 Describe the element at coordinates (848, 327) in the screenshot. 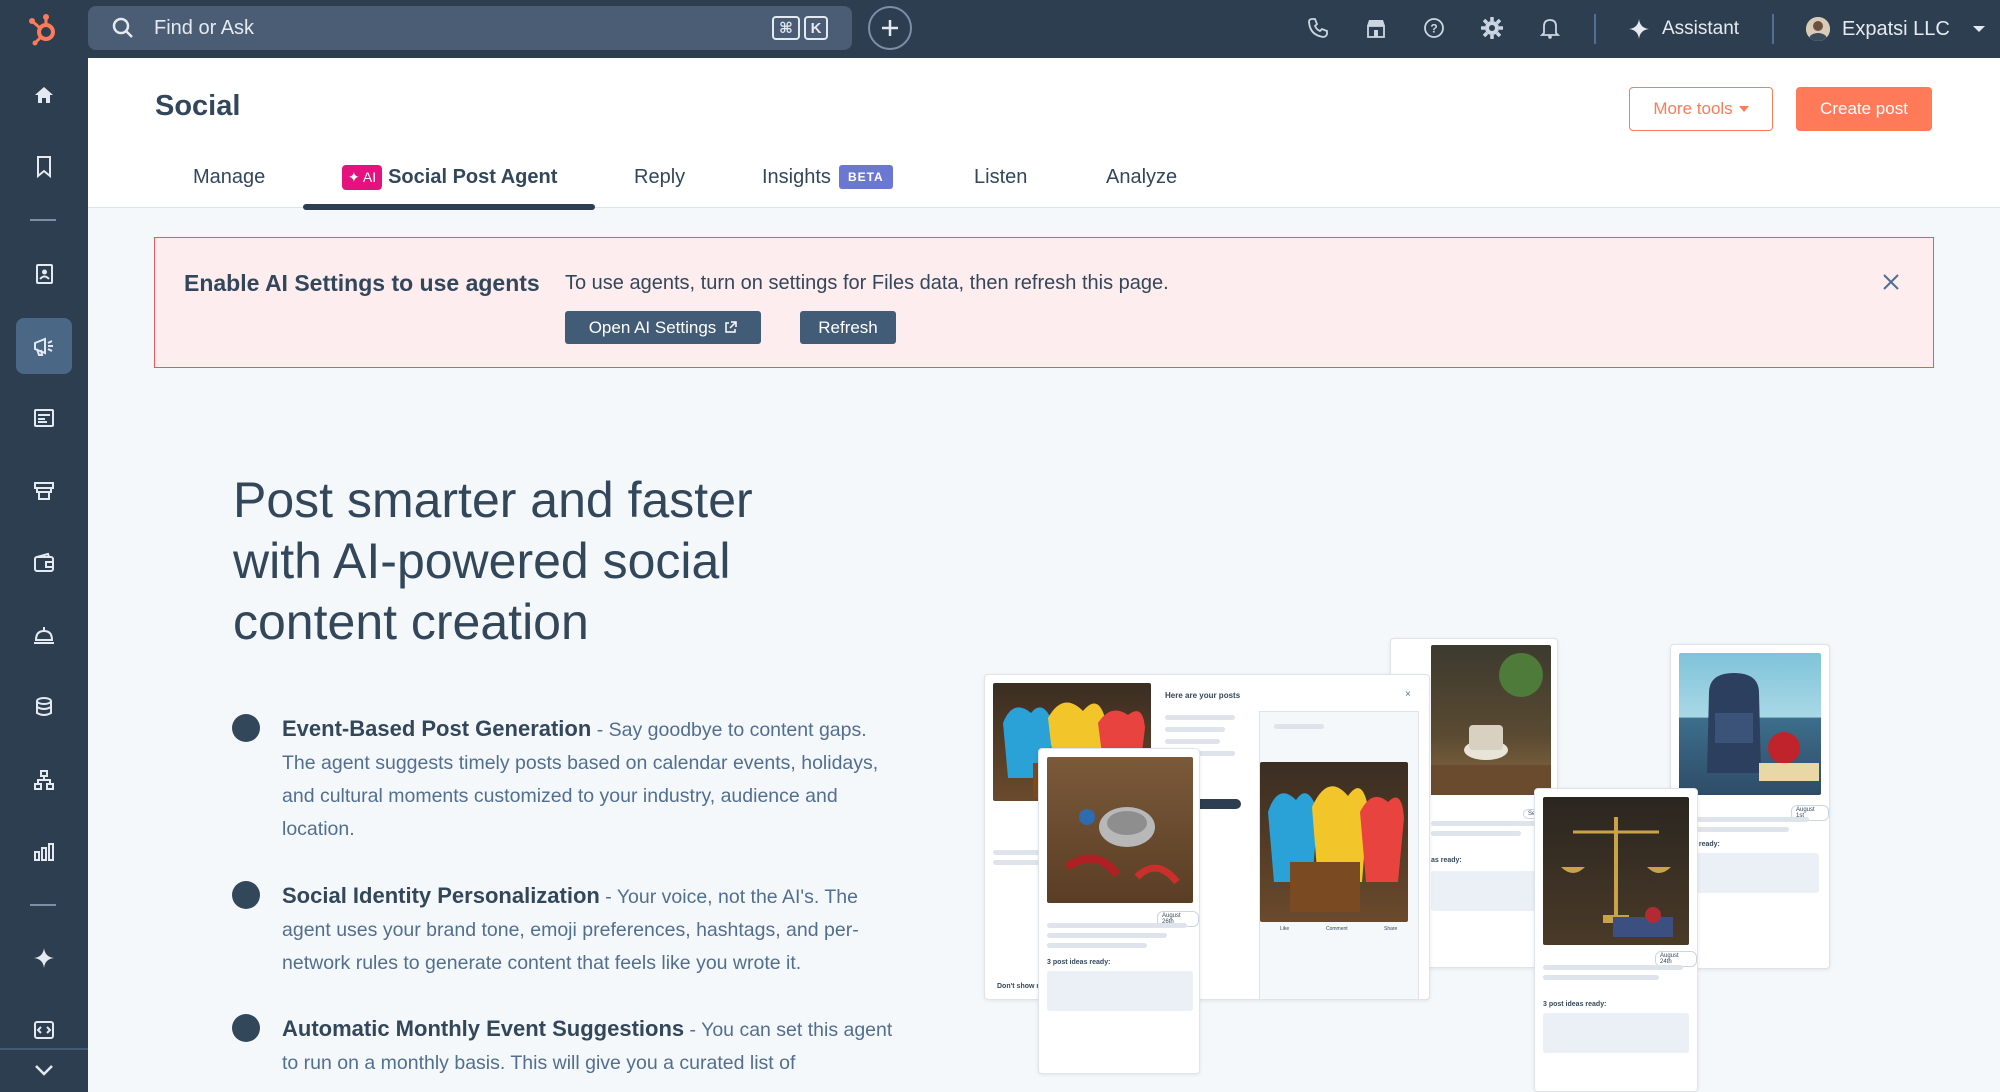

I see `refresh-button: Refresh` at that location.